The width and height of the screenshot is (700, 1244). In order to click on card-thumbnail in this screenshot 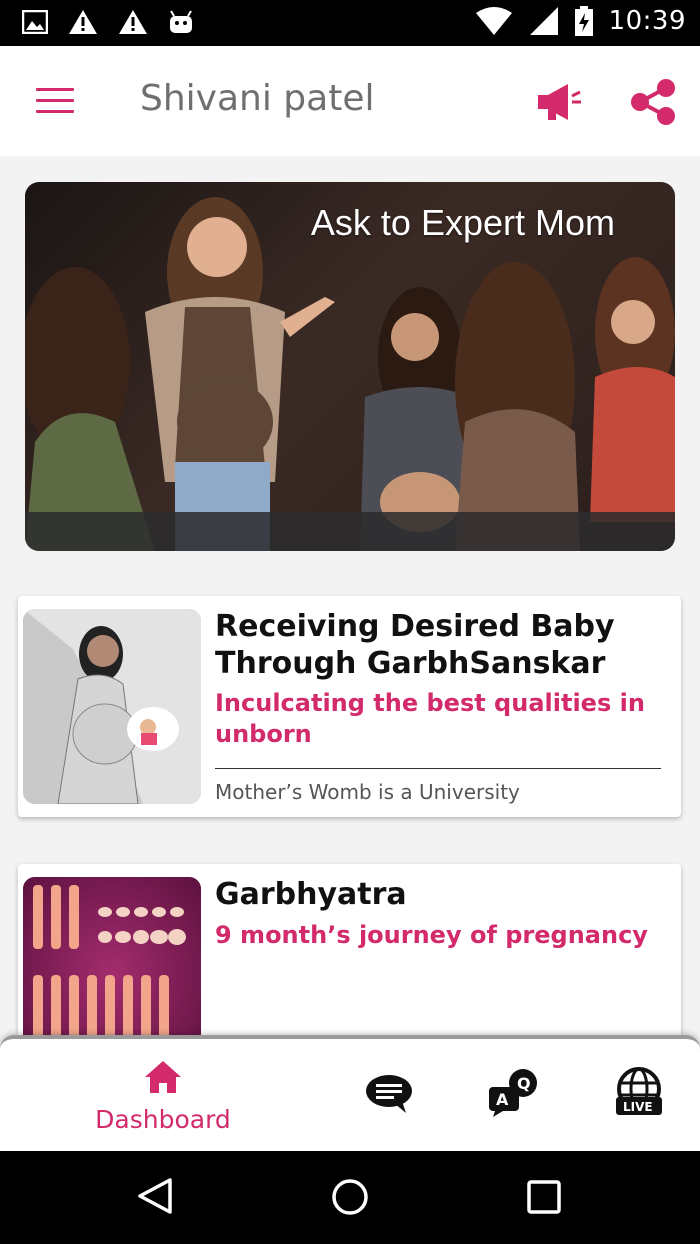, I will do `click(112, 706)`.